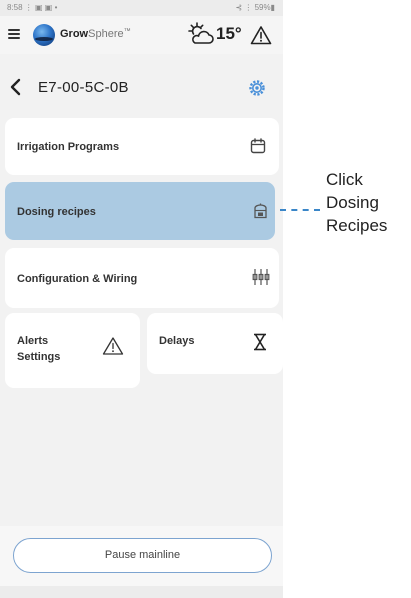 Image resolution: width=411 pixels, height=598 pixels. What do you see at coordinates (261, 277) in the screenshot?
I see `wiring-sliders-icon` at bounding box center [261, 277].